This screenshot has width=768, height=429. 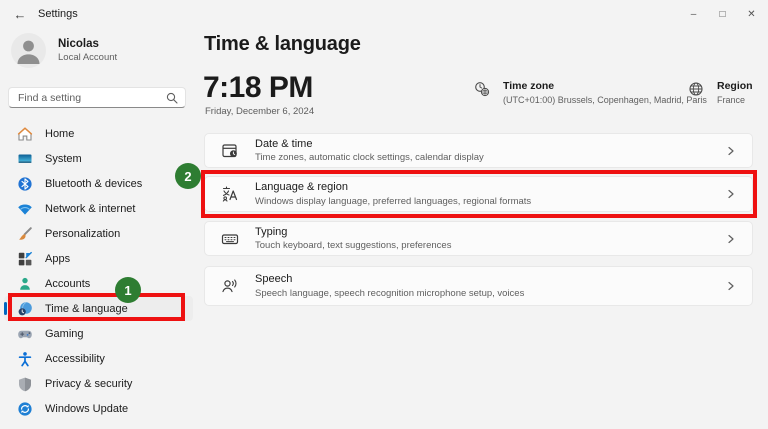 What do you see at coordinates (384, 14) in the screenshot?
I see `titlebar: ← Settings` at bounding box center [384, 14].